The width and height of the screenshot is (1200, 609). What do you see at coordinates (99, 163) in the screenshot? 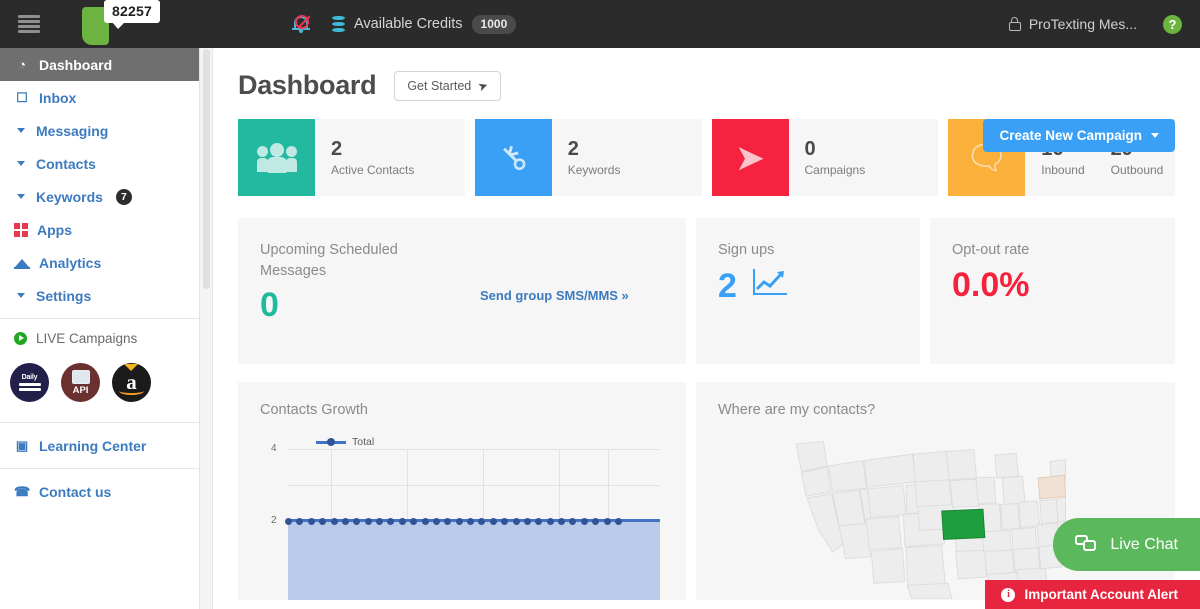
I see `sidebar-item-contacts: Contacts` at bounding box center [99, 163].